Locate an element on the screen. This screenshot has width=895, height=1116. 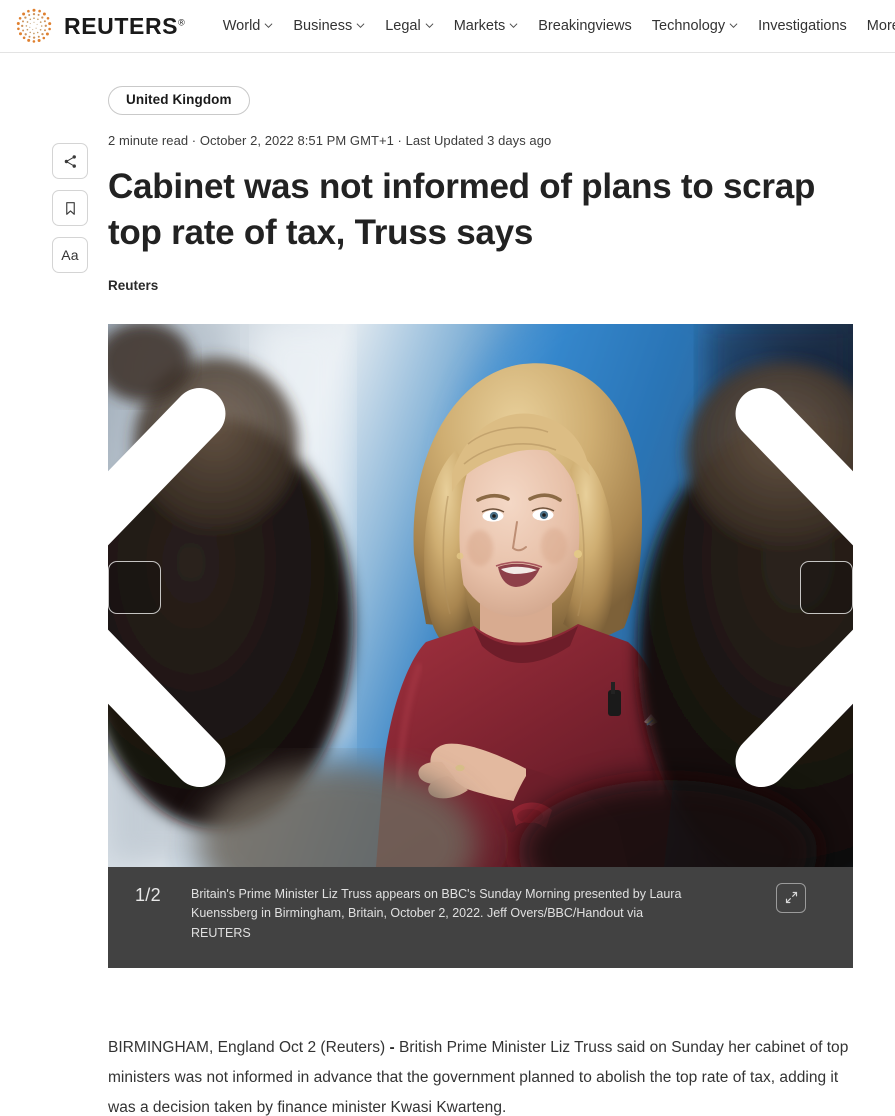
nav-item-business: Business is located at coordinates (329, 26).